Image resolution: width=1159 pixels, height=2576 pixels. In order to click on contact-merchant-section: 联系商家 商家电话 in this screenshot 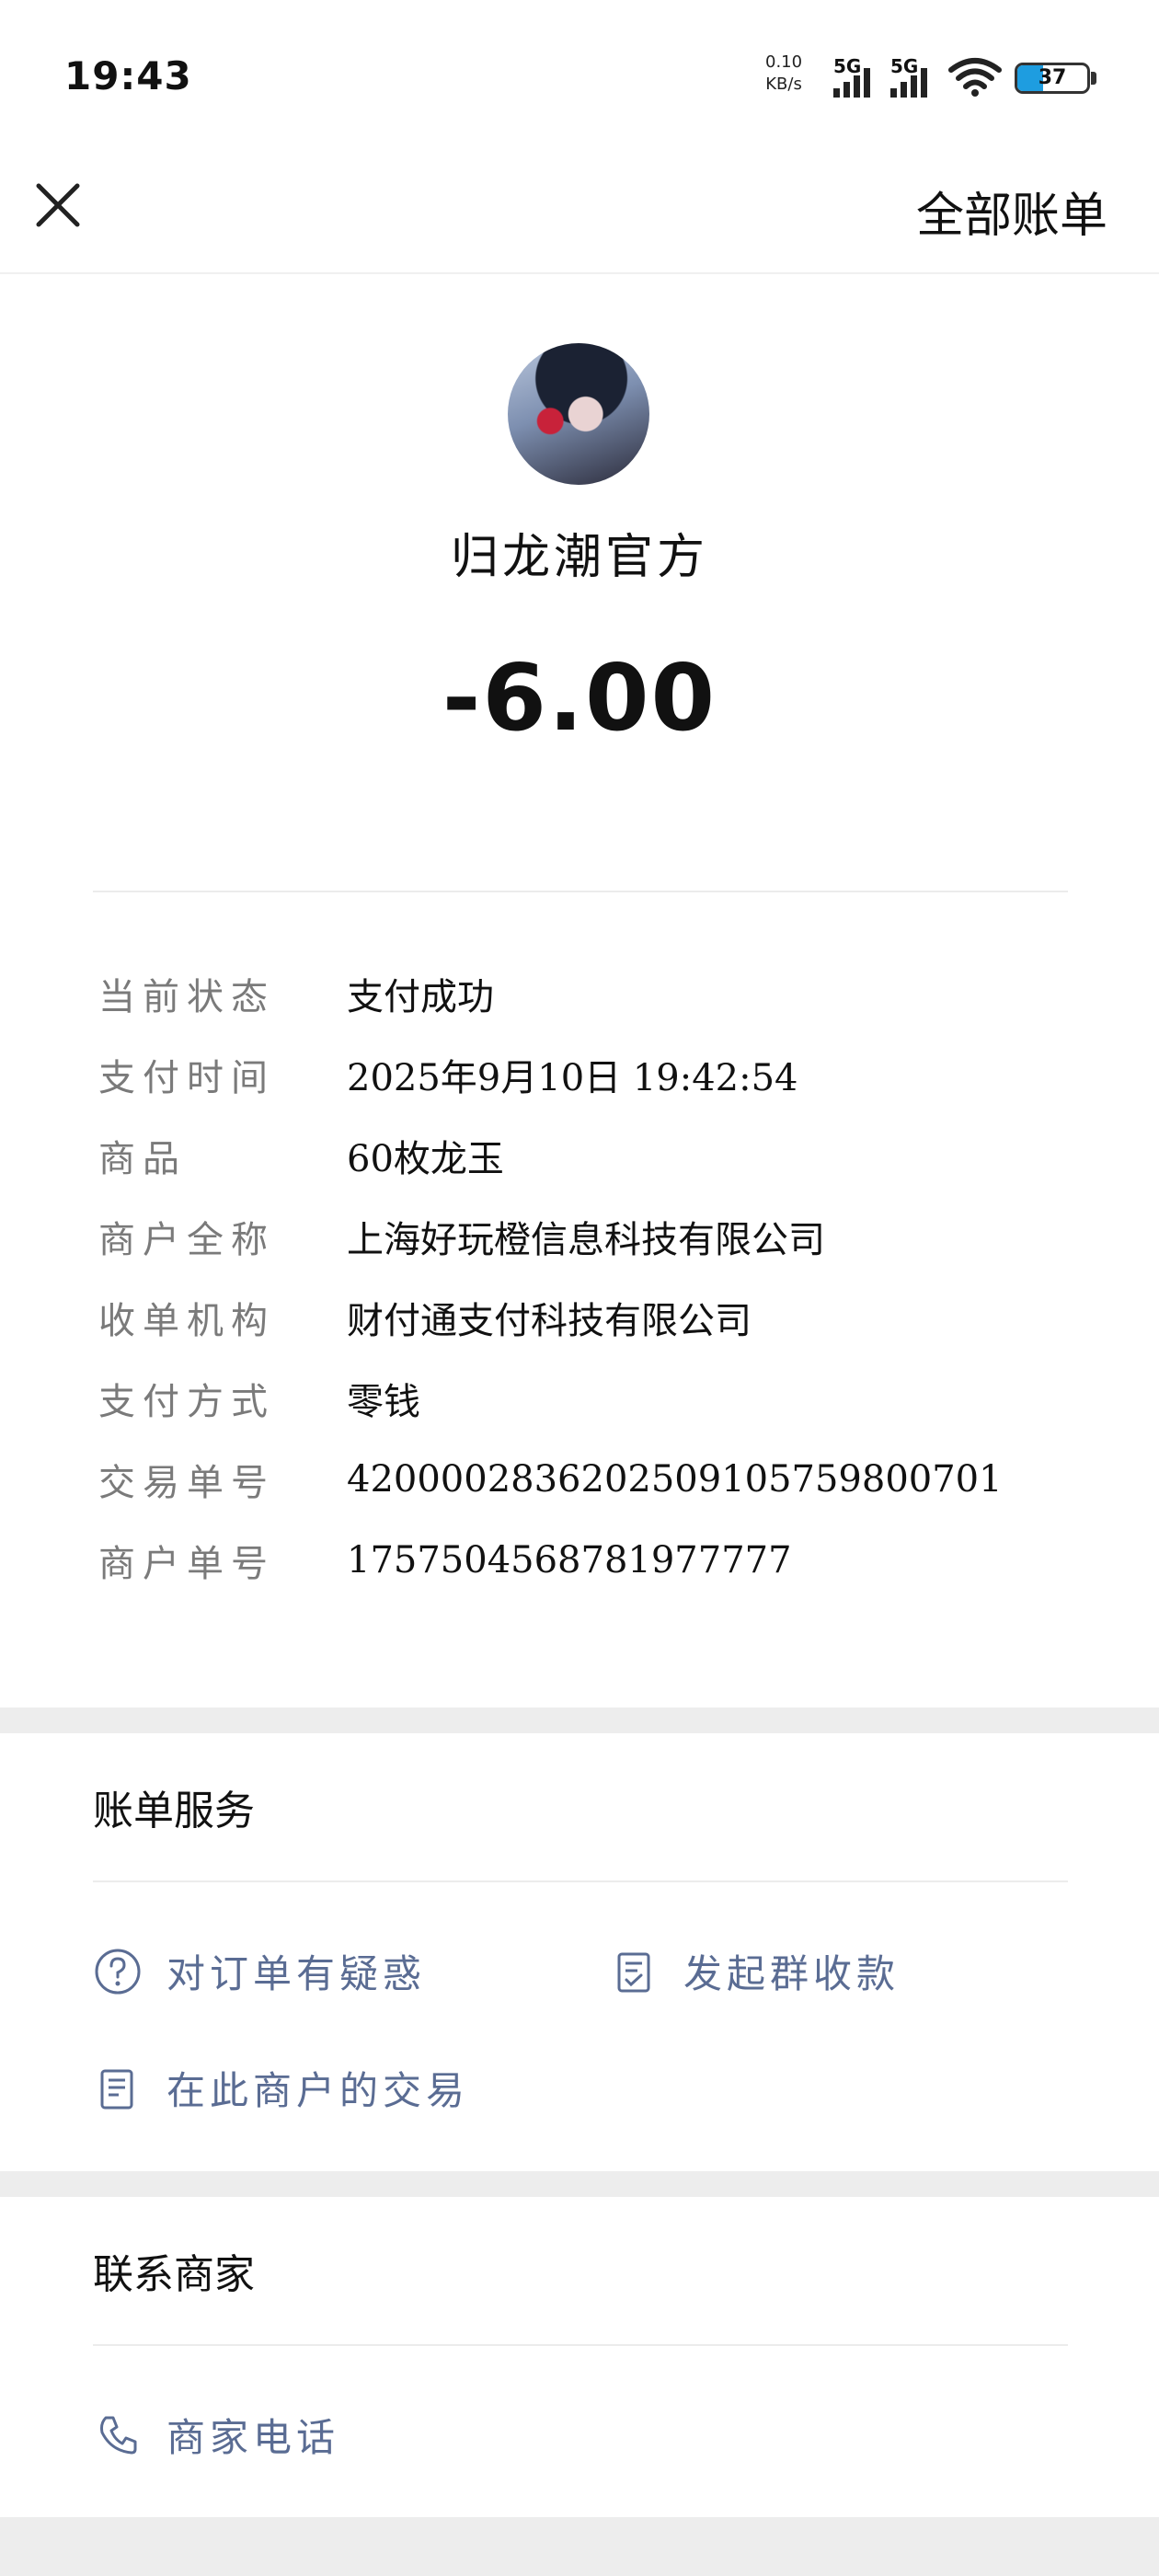, I will do `click(579, 2357)`.